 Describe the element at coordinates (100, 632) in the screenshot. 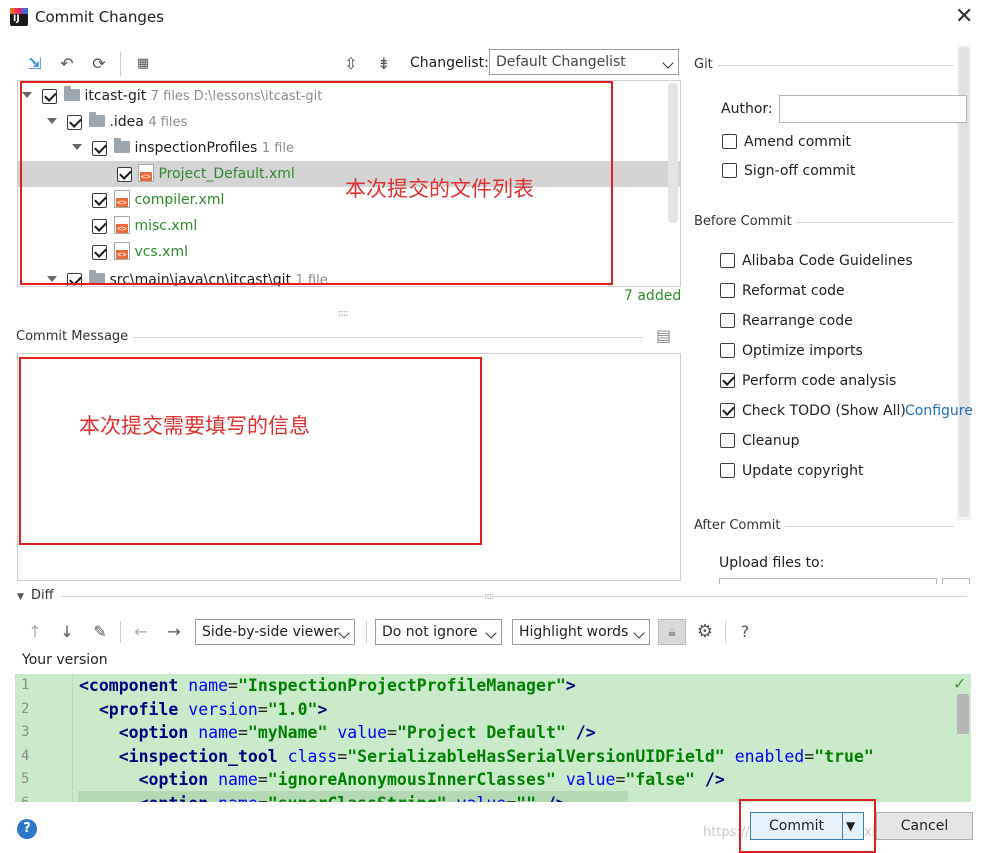

I see `edit-icon: ✎` at that location.